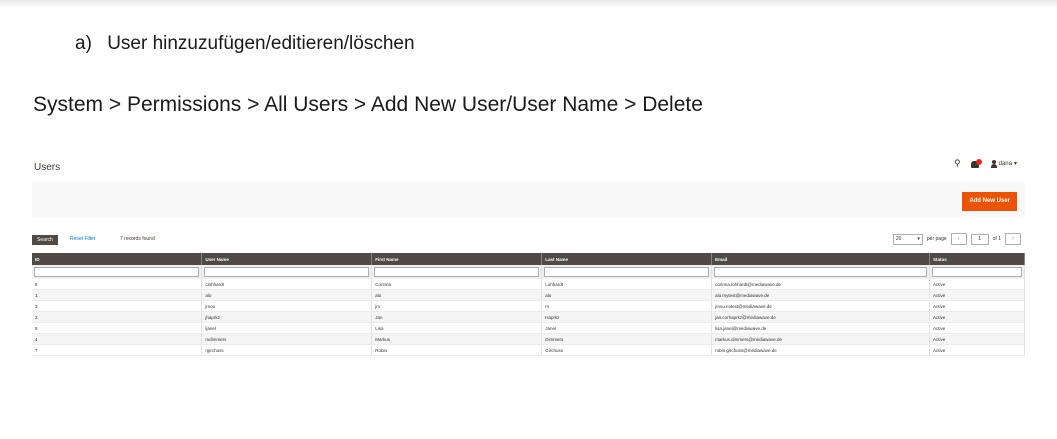 The height and width of the screenshot is (439, 1057). Describe the element at coordinates (627, 295) in the screenshot. I see `cell-lastname: alo` at that location.